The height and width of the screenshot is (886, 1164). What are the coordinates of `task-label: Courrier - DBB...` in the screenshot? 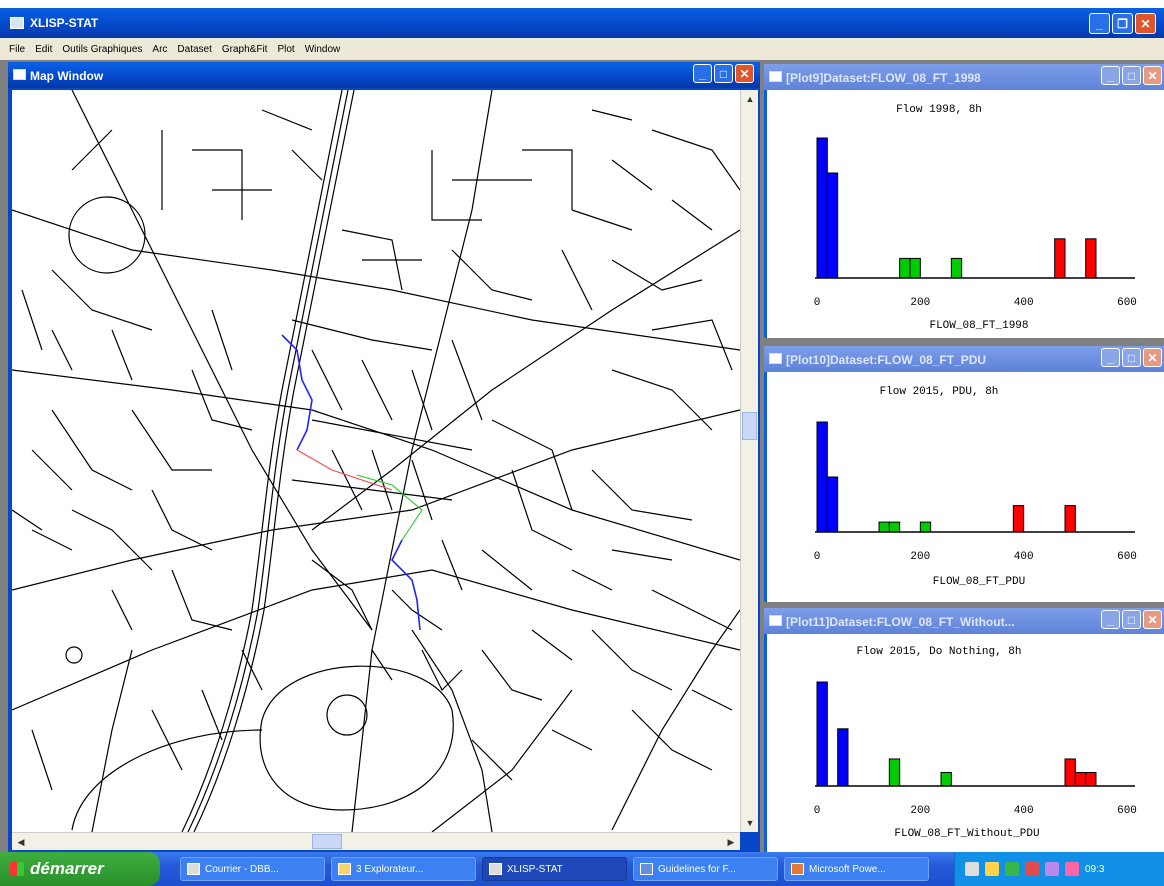 It's located at (242, 869).